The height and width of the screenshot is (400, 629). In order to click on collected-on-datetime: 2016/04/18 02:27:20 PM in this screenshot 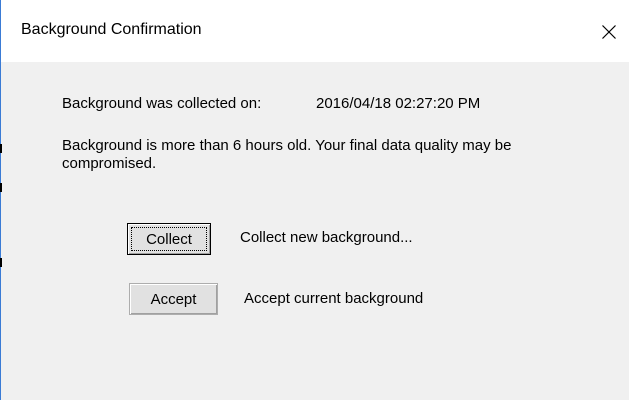, I will do `click(398, 103)`.